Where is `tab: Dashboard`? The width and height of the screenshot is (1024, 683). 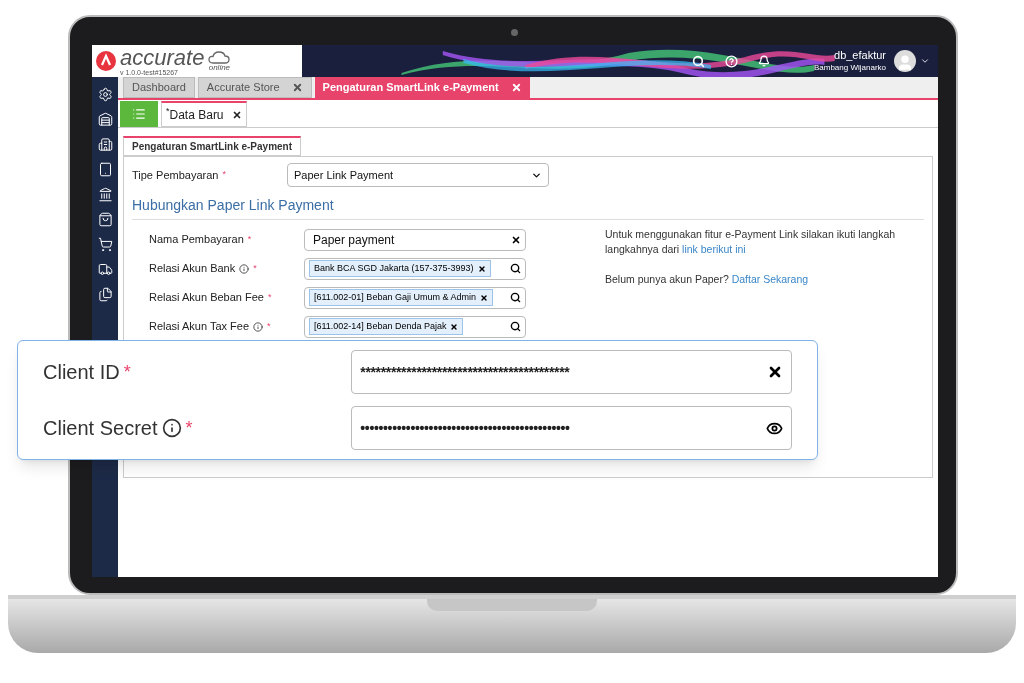 tab: Dashboard is located at coordinates (159, 87).